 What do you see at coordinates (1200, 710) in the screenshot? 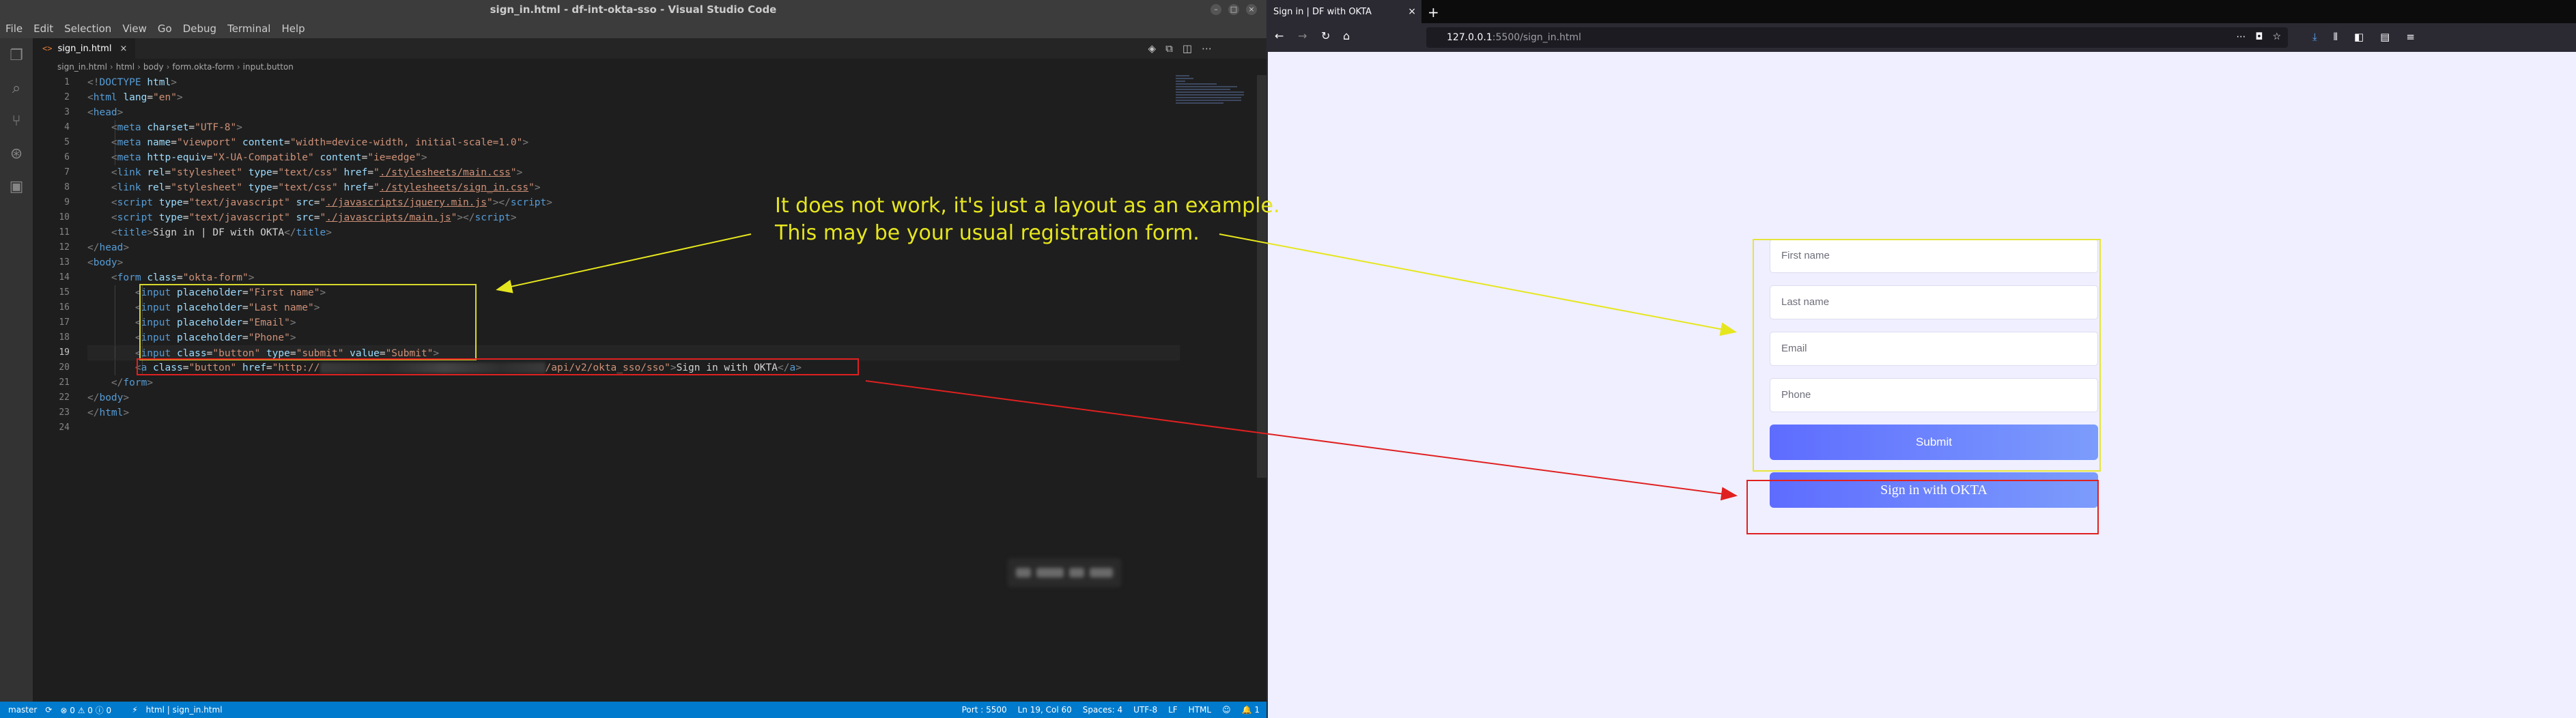
I see `language-mode: HTML` at bounding box center [1200, 710].